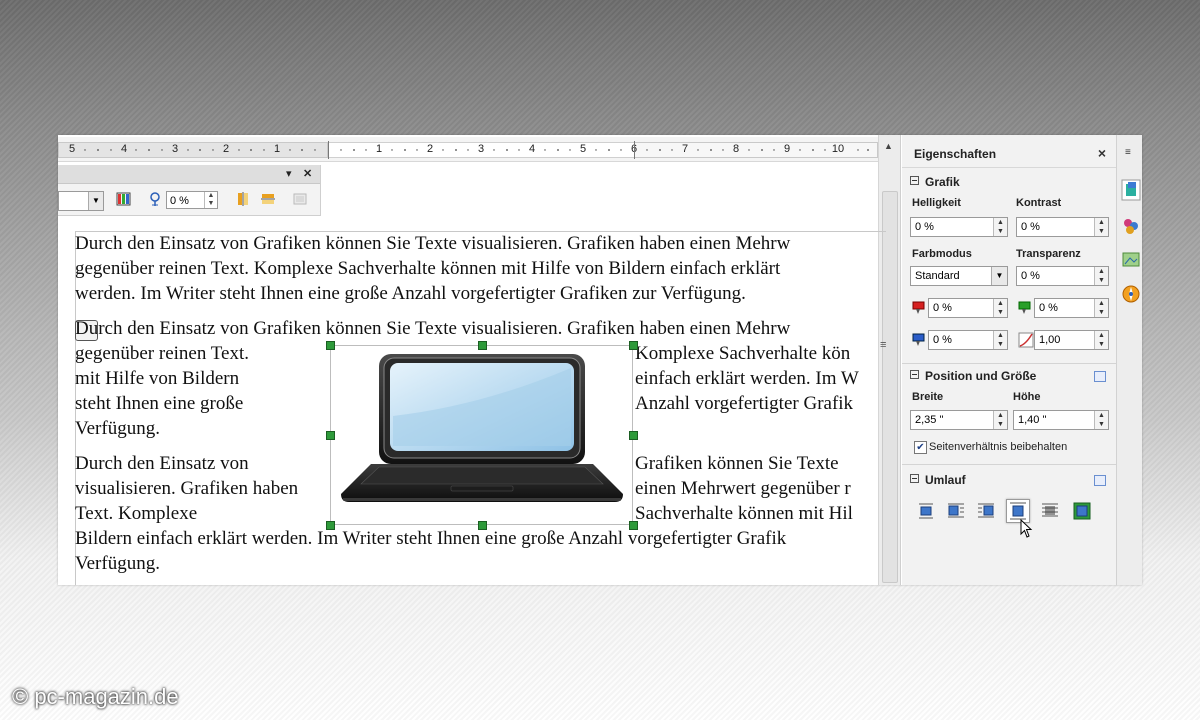 Image resolution: width=1200 pixels, height=720 pixels. What do you see at coordinates (136, 514) in the screenshot?
I see `text-line: Text. Komplexe` at bounding box center [136, 514].